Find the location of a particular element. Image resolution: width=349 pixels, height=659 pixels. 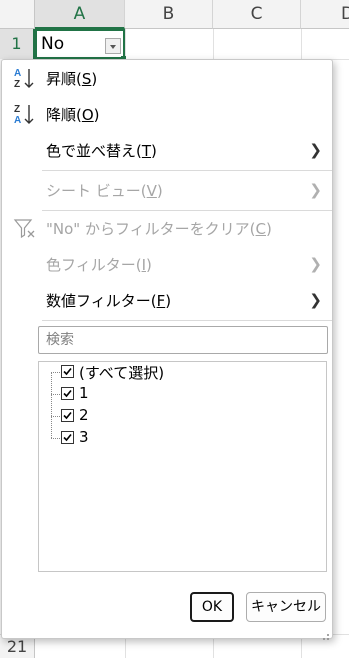

column-header-b: B is located at coordinates (169, 14).